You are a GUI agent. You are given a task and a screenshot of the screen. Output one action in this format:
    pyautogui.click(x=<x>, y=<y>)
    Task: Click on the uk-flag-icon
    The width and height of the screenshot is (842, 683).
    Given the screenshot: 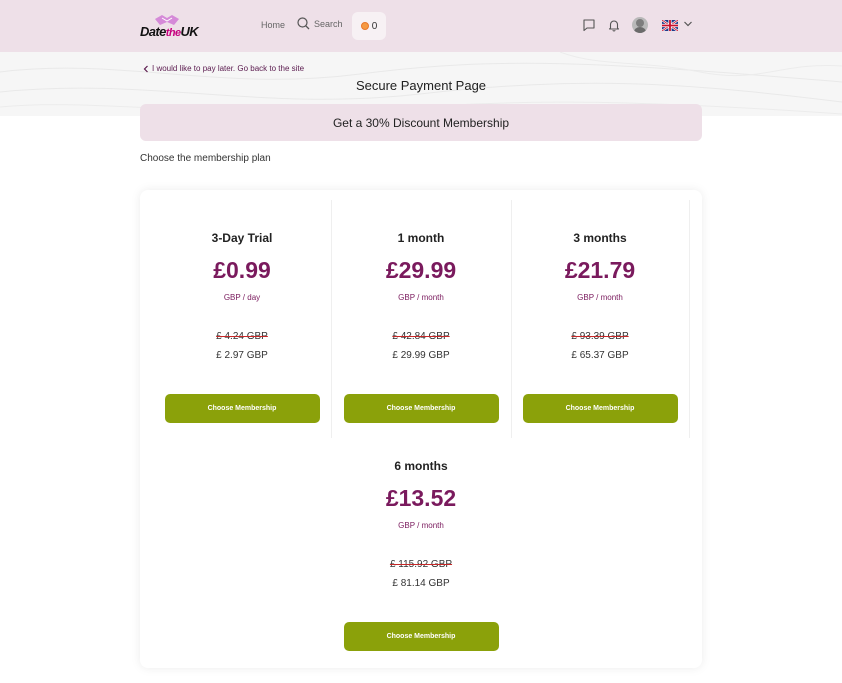 What is the action you would take?
    pyautogui.click(x=670, y=25)
    